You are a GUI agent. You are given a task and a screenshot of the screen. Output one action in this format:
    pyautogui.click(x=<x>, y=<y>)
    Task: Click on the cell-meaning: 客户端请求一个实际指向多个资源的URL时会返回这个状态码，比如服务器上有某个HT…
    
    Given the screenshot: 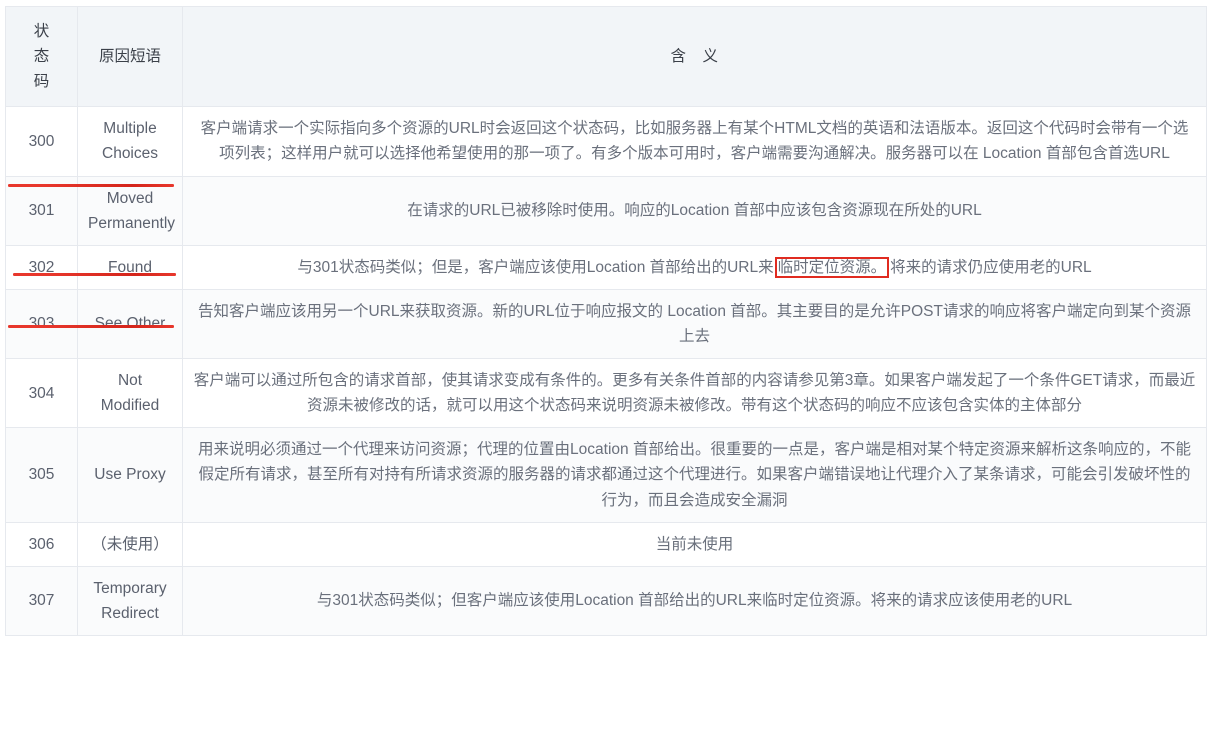 What is the action you would take?
    pyautogui.click(x=694, y=141)
    